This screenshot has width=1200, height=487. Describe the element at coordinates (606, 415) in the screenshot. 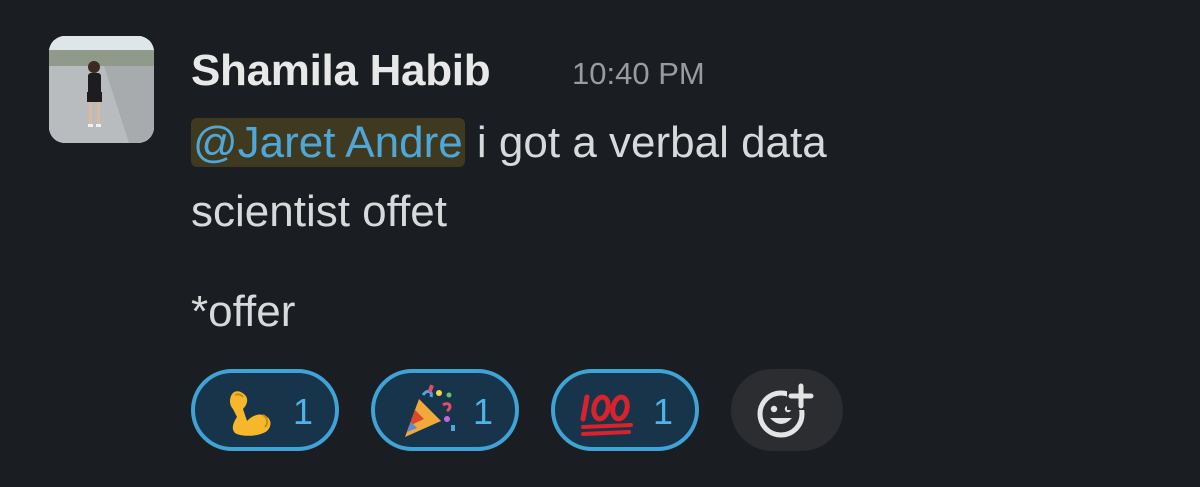

I see `hundred-points-icon` at that location.